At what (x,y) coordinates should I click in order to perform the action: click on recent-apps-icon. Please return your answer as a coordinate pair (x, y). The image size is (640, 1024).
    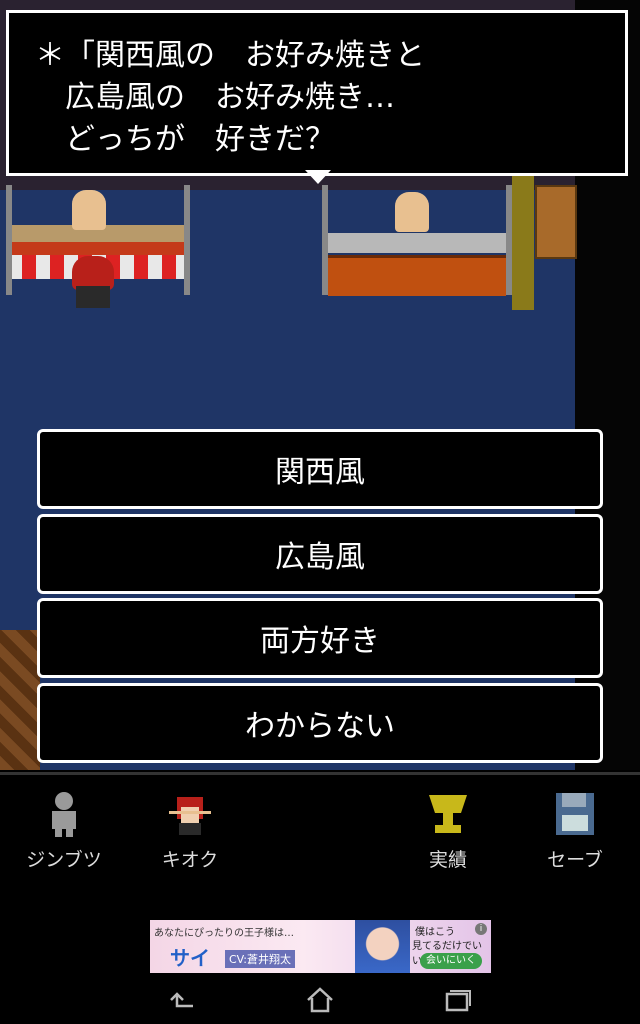
    Looking at the image, I should click on (457, 1000).